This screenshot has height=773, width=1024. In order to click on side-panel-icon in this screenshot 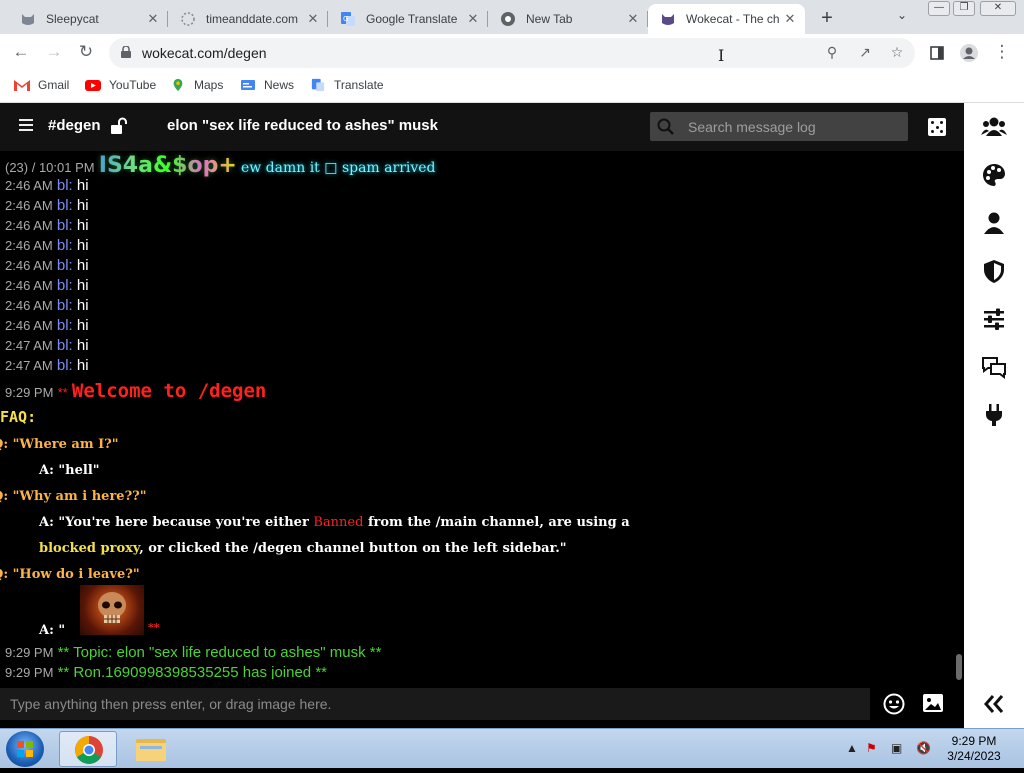, I will do `click(937, 53)`.